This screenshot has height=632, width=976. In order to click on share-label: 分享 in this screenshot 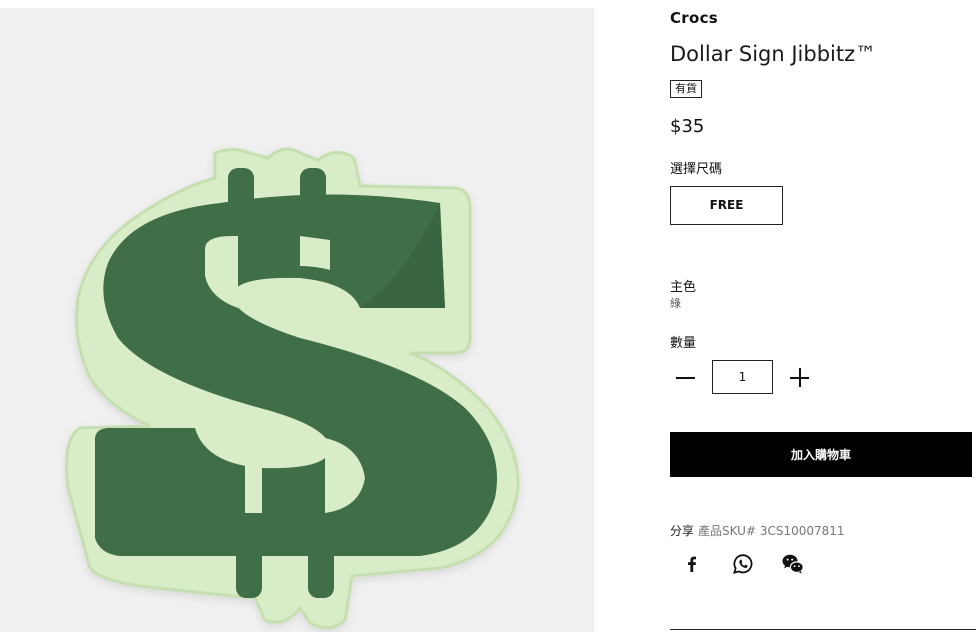, I will do `click(682, 531)`.